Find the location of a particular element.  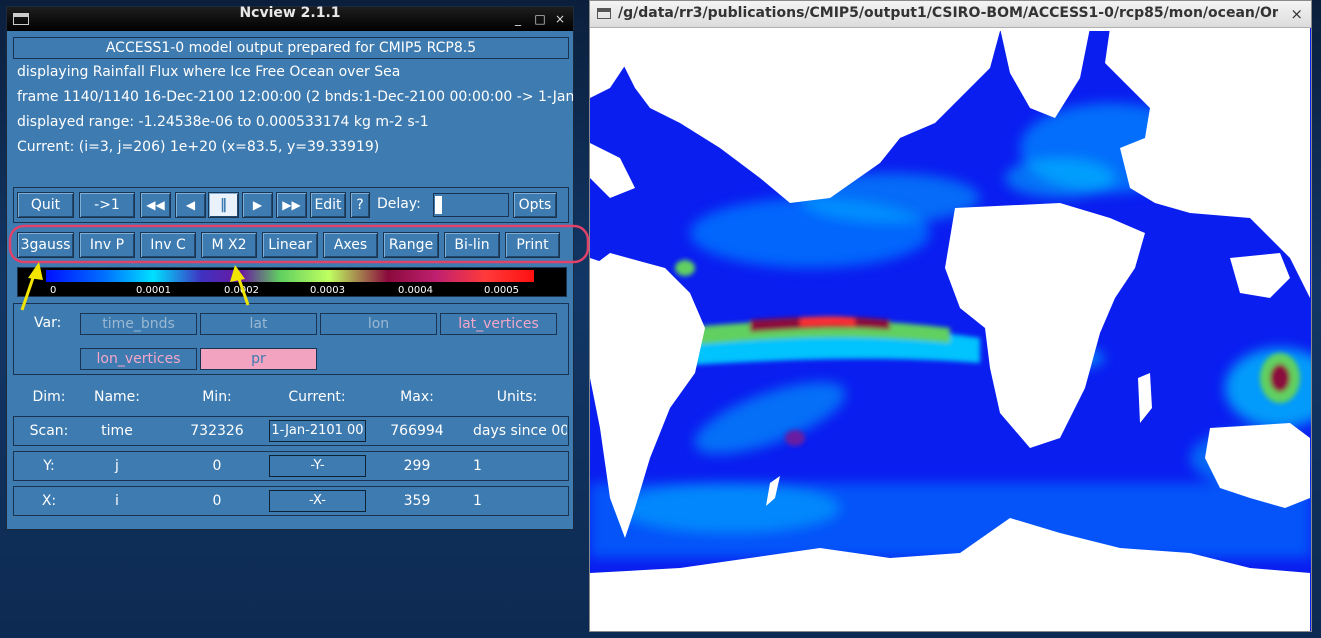

option-3gauss-button: 3gauss is located at coordinates (45, 245).